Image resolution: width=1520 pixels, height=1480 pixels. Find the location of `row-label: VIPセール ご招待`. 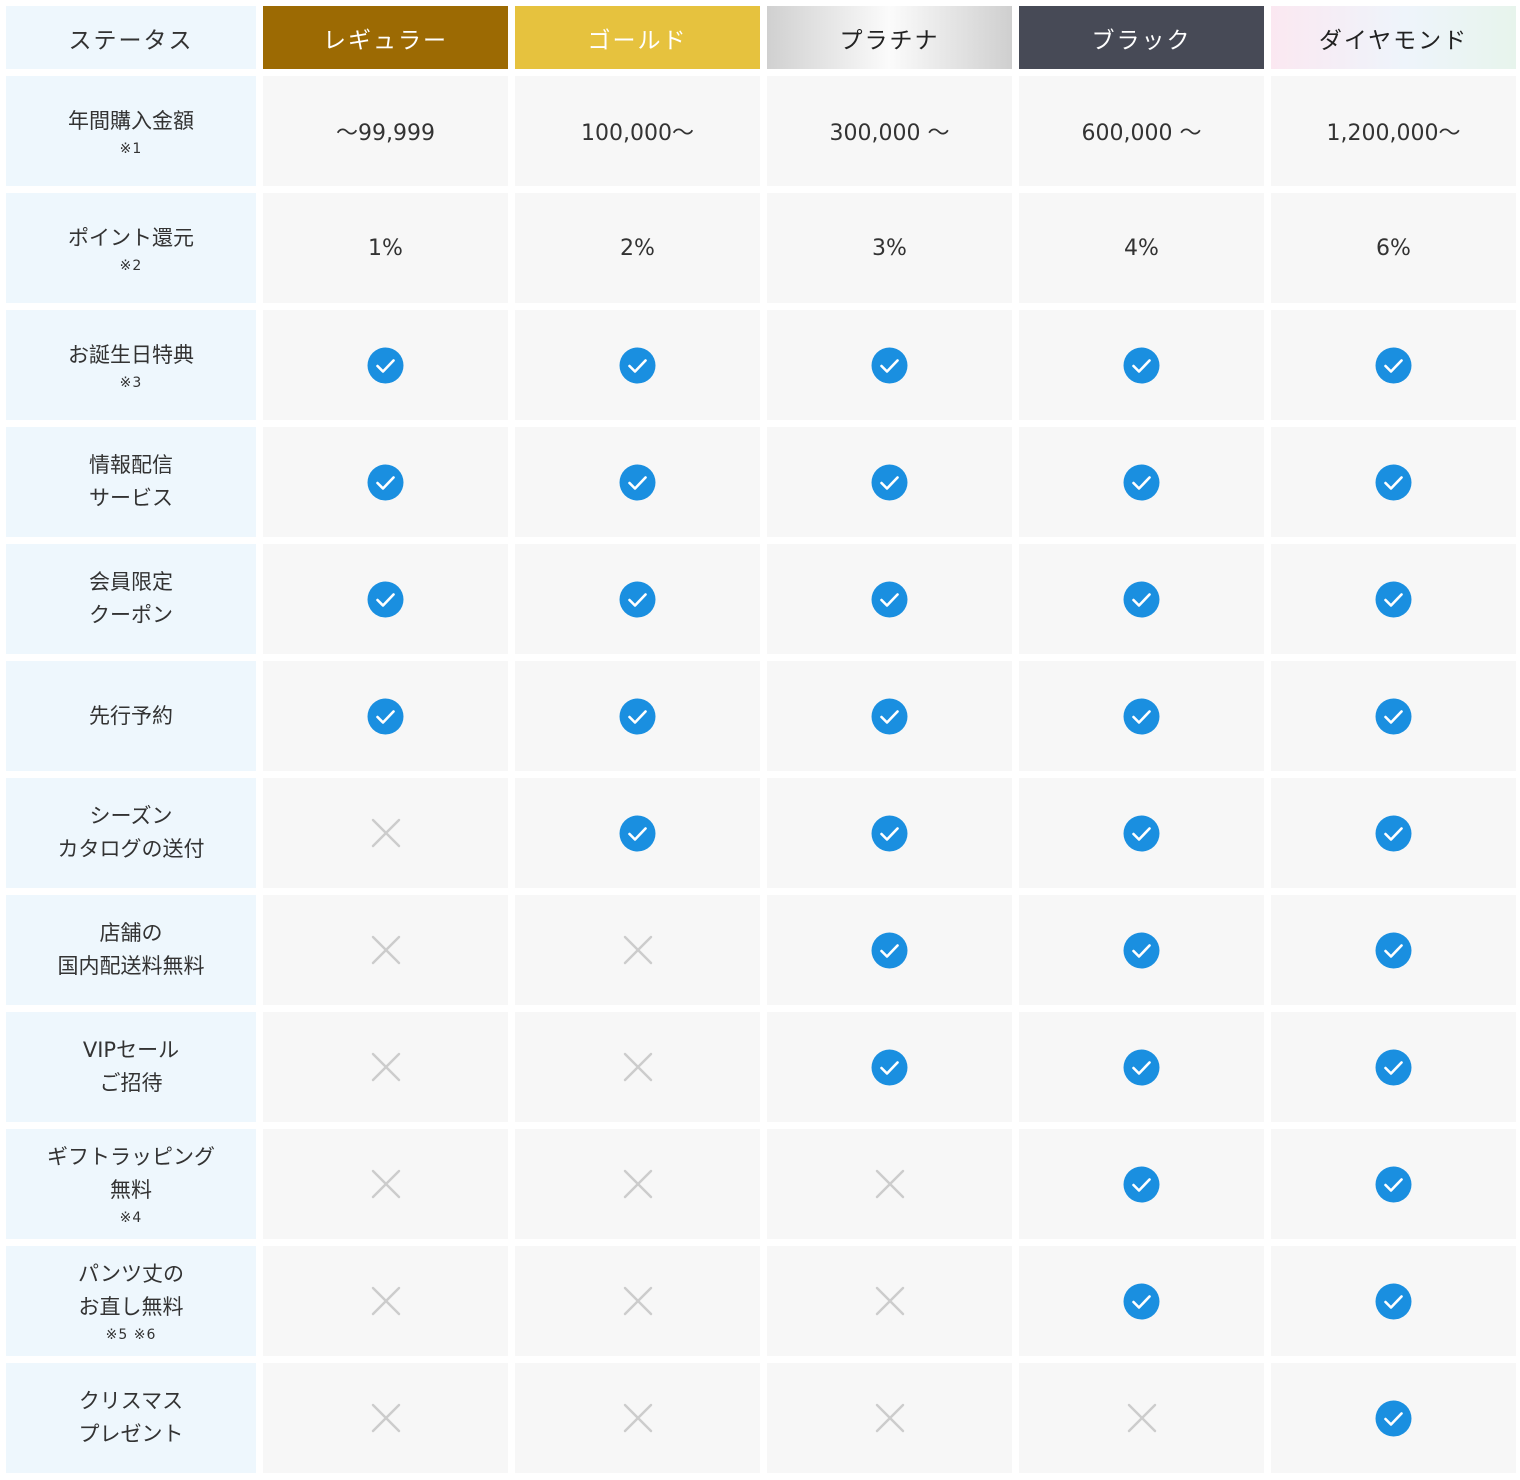

row-label: VIPセール ご招待 is located at coordinates (131, 1067).